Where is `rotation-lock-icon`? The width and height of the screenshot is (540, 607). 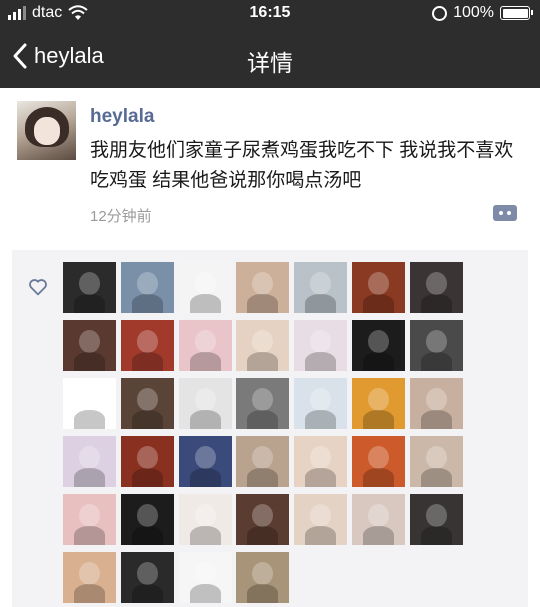 rotation-lock-icon is located at coordinates (440, 13).